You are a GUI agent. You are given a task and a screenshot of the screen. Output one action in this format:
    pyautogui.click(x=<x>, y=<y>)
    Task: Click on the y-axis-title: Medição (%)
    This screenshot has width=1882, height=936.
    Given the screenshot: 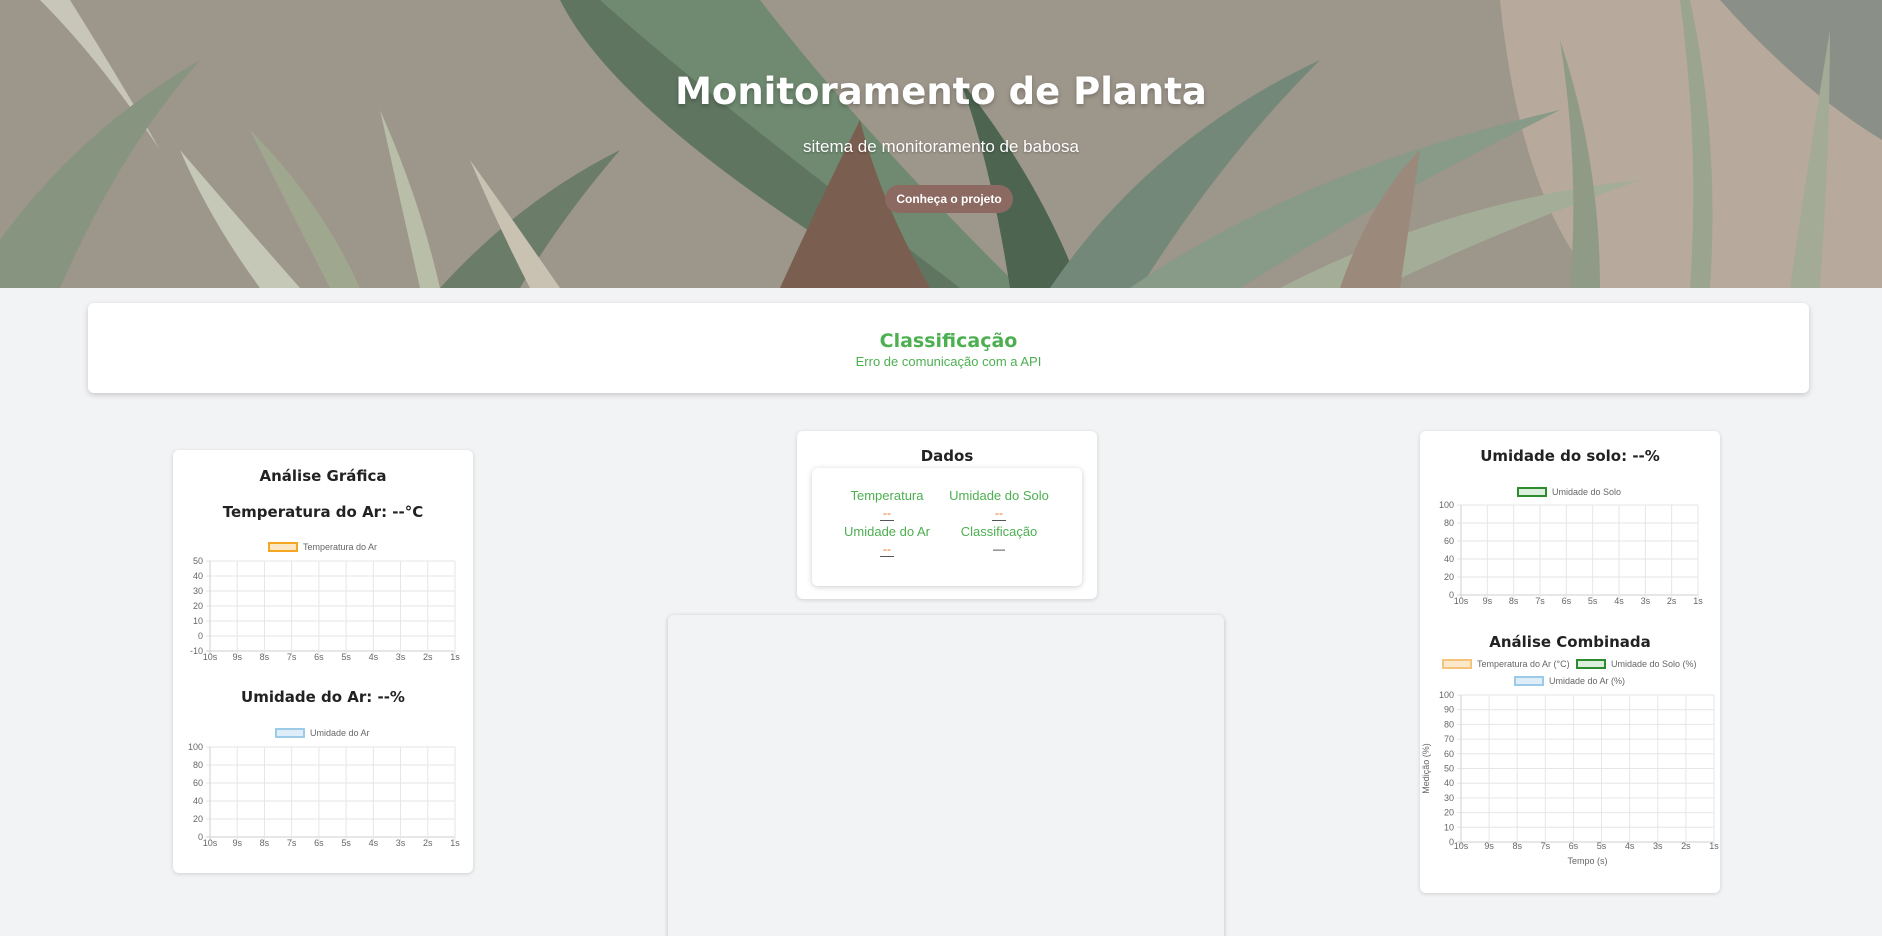 What is the action you would take?
    pyautogui.click(x=1426, y=768)
    